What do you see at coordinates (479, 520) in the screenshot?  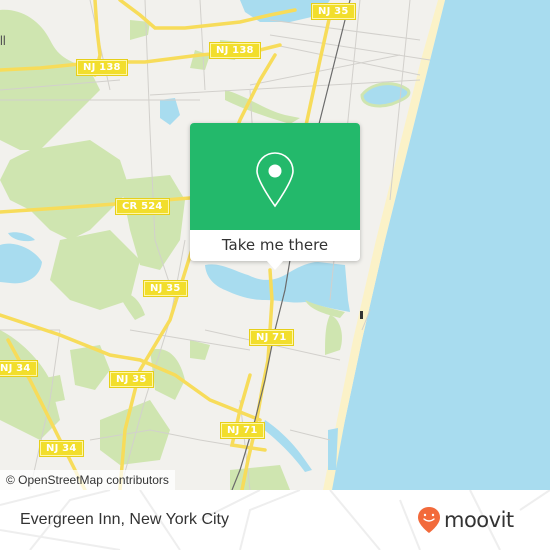 I see `moovit-wordmark: moovit` at bounding box center [479, 520].